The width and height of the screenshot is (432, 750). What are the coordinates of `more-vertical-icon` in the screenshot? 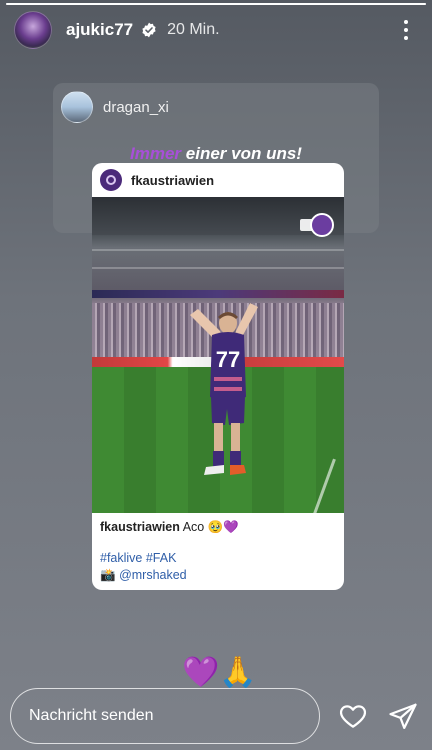 It's located at (406, 30).